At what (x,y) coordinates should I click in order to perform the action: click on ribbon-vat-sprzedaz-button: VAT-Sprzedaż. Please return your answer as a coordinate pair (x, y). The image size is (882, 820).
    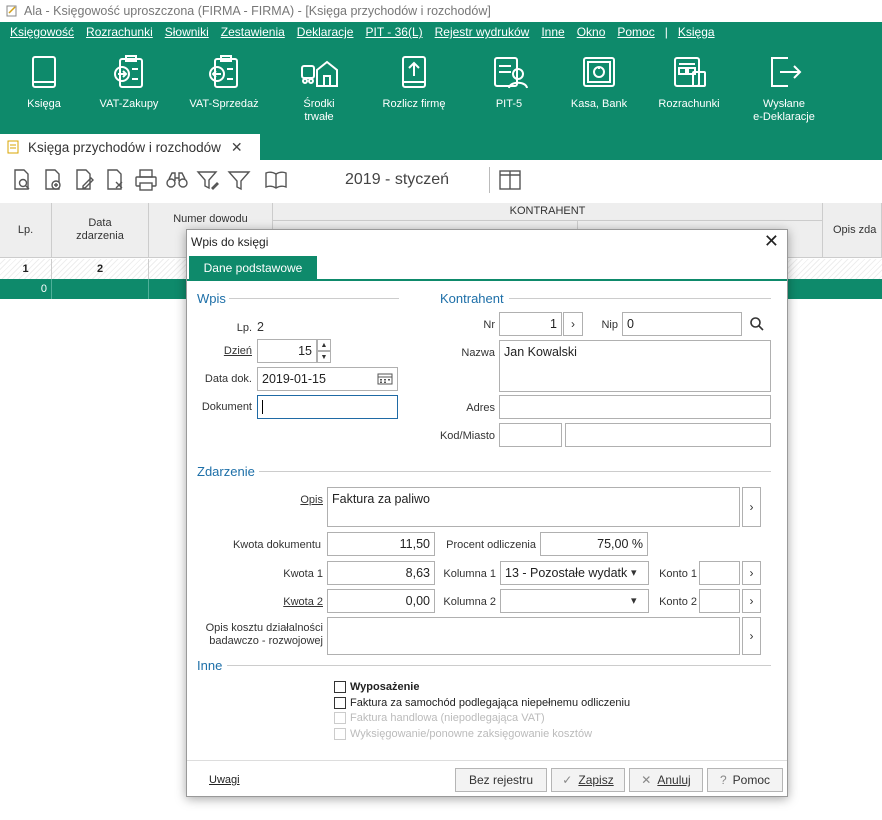
    Looking at the image, I should click on (224, 87).